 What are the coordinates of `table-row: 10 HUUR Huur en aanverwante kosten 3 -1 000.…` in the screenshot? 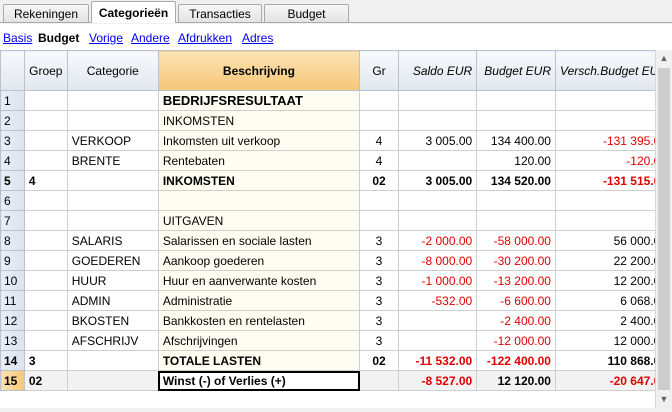 It's located at (336, 280).